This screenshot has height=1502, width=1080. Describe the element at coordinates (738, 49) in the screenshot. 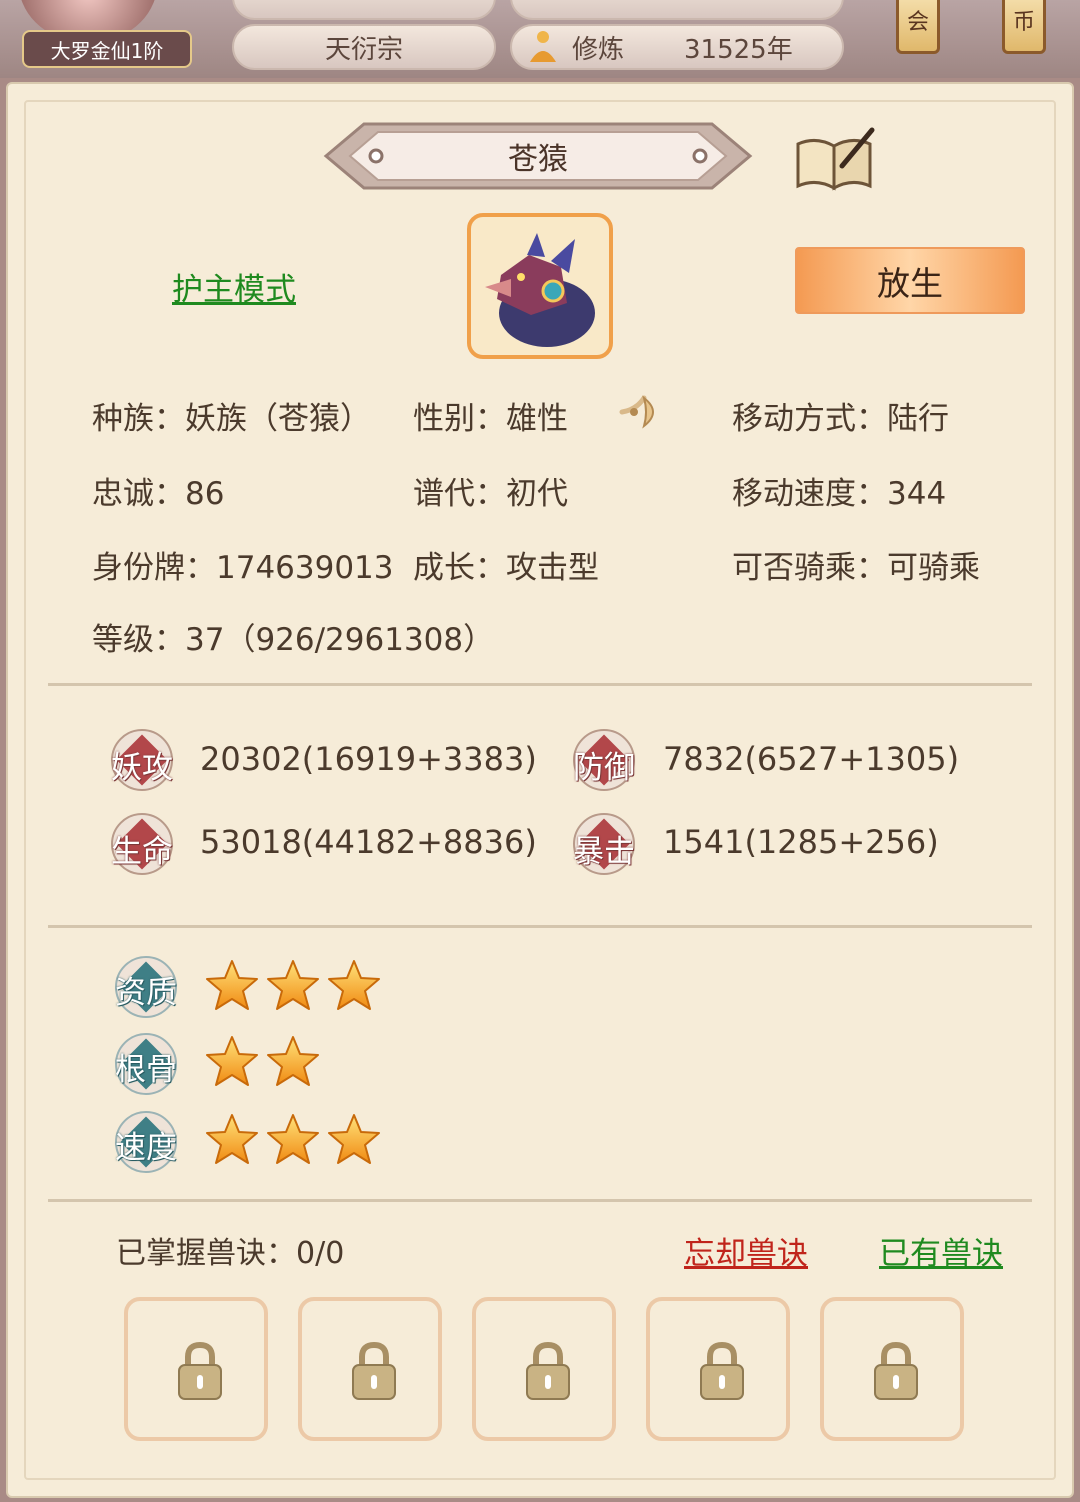

I see `cultivation-value: 31525年` at that location.